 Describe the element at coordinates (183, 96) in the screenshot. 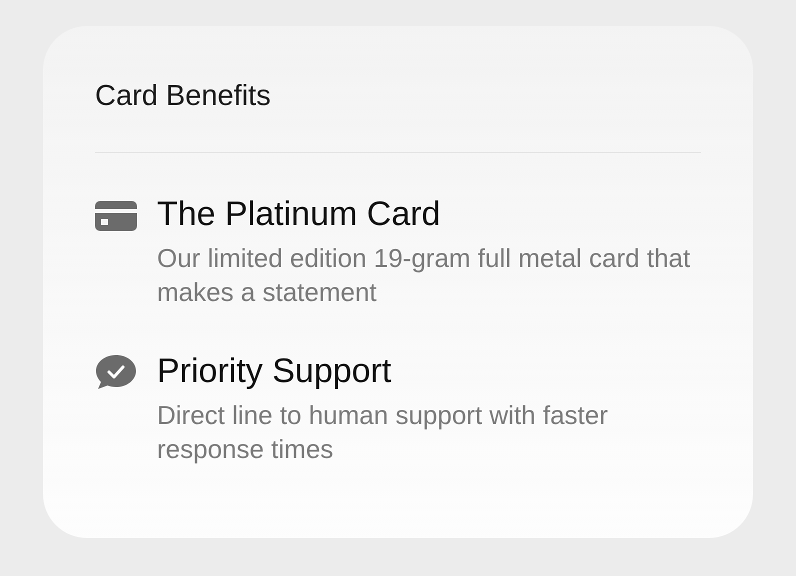

I see `card-title: Card Benefits` at that location.